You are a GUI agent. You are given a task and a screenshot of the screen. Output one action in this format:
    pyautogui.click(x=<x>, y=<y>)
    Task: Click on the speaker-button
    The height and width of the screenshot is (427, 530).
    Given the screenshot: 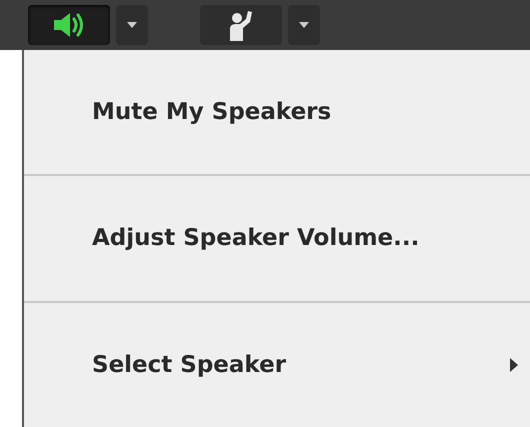 What is the action you would take?
    pyautogui.click(x=69, y=25)
    